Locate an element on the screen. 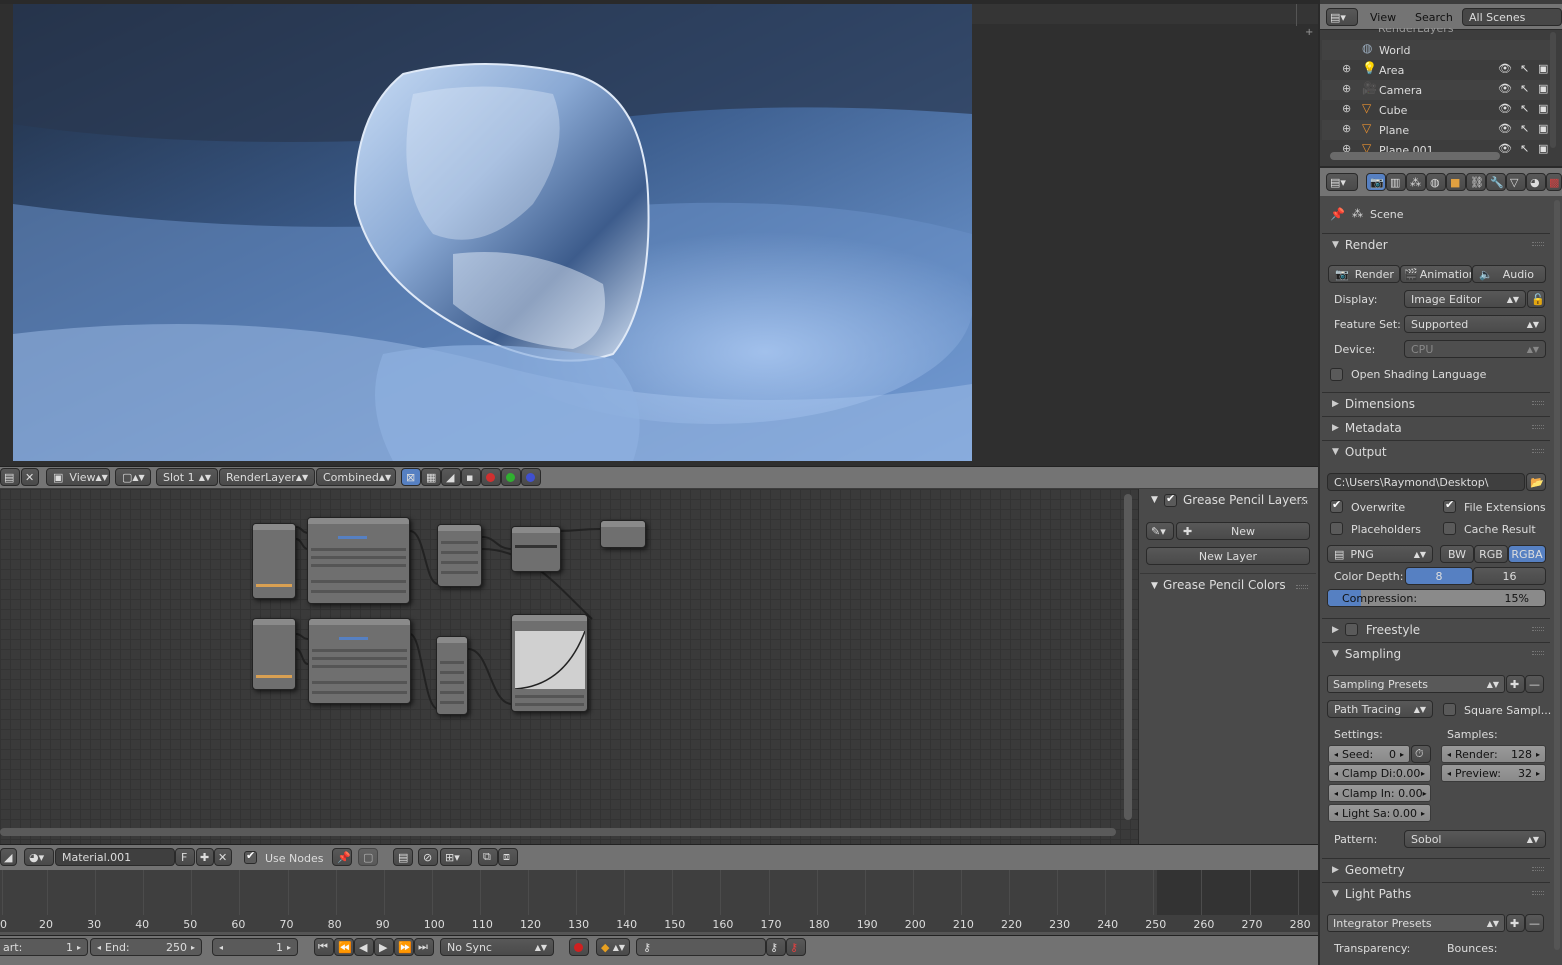  preview-samples-field: ◂ Preview: 32 ▸ is located at coordinates (1493, 773).